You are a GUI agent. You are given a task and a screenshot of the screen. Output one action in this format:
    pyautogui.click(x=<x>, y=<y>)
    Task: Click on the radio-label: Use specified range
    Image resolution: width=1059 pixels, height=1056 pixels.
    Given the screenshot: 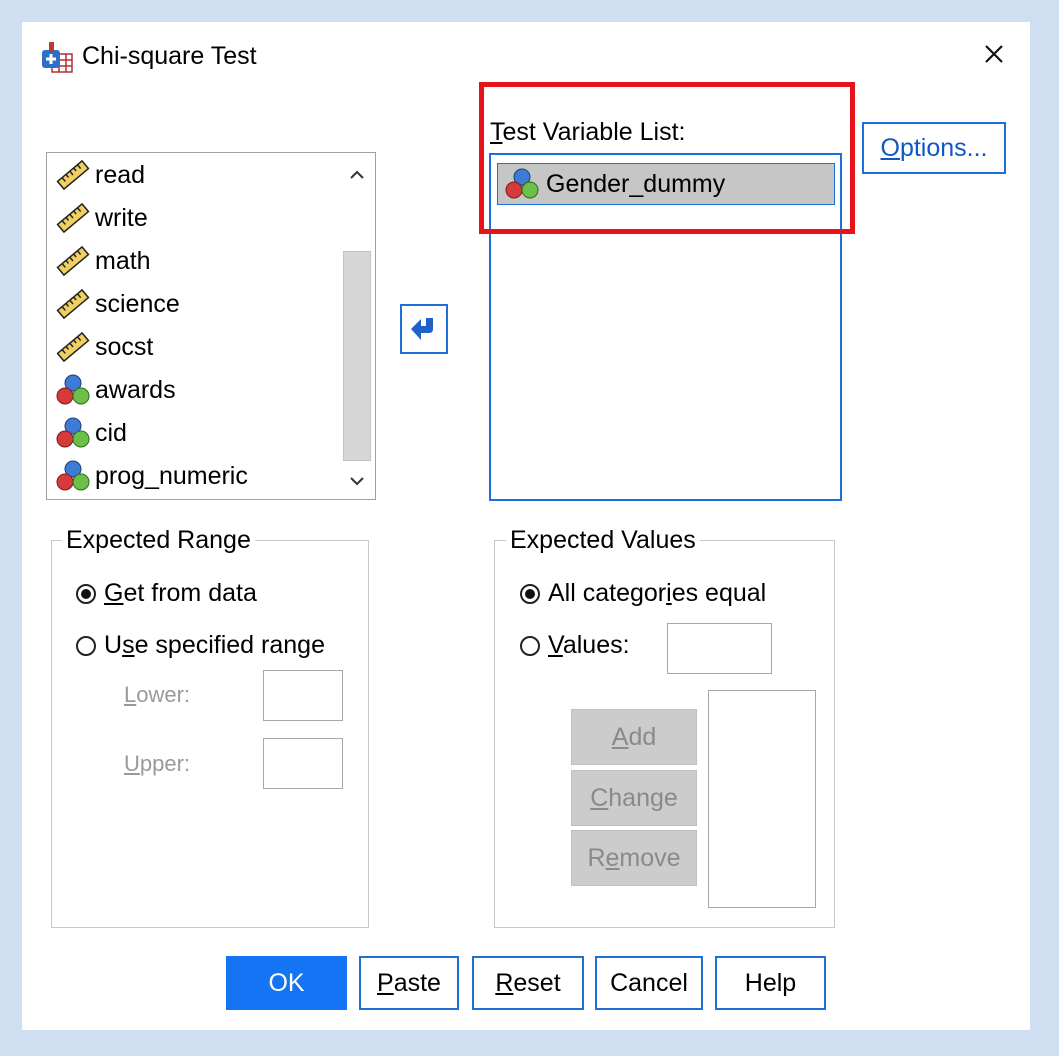 What is the action you would take?
    pyautogui.click(x=214, y=645)
    